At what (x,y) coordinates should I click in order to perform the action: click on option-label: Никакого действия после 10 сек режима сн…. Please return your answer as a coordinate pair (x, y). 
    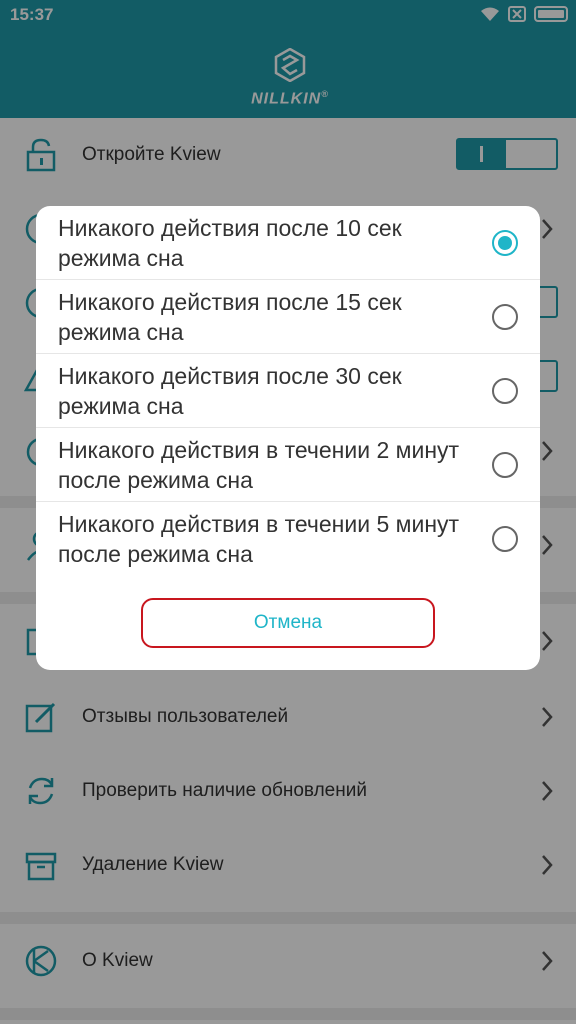
    Looking at the image, I should click on (230, 243).